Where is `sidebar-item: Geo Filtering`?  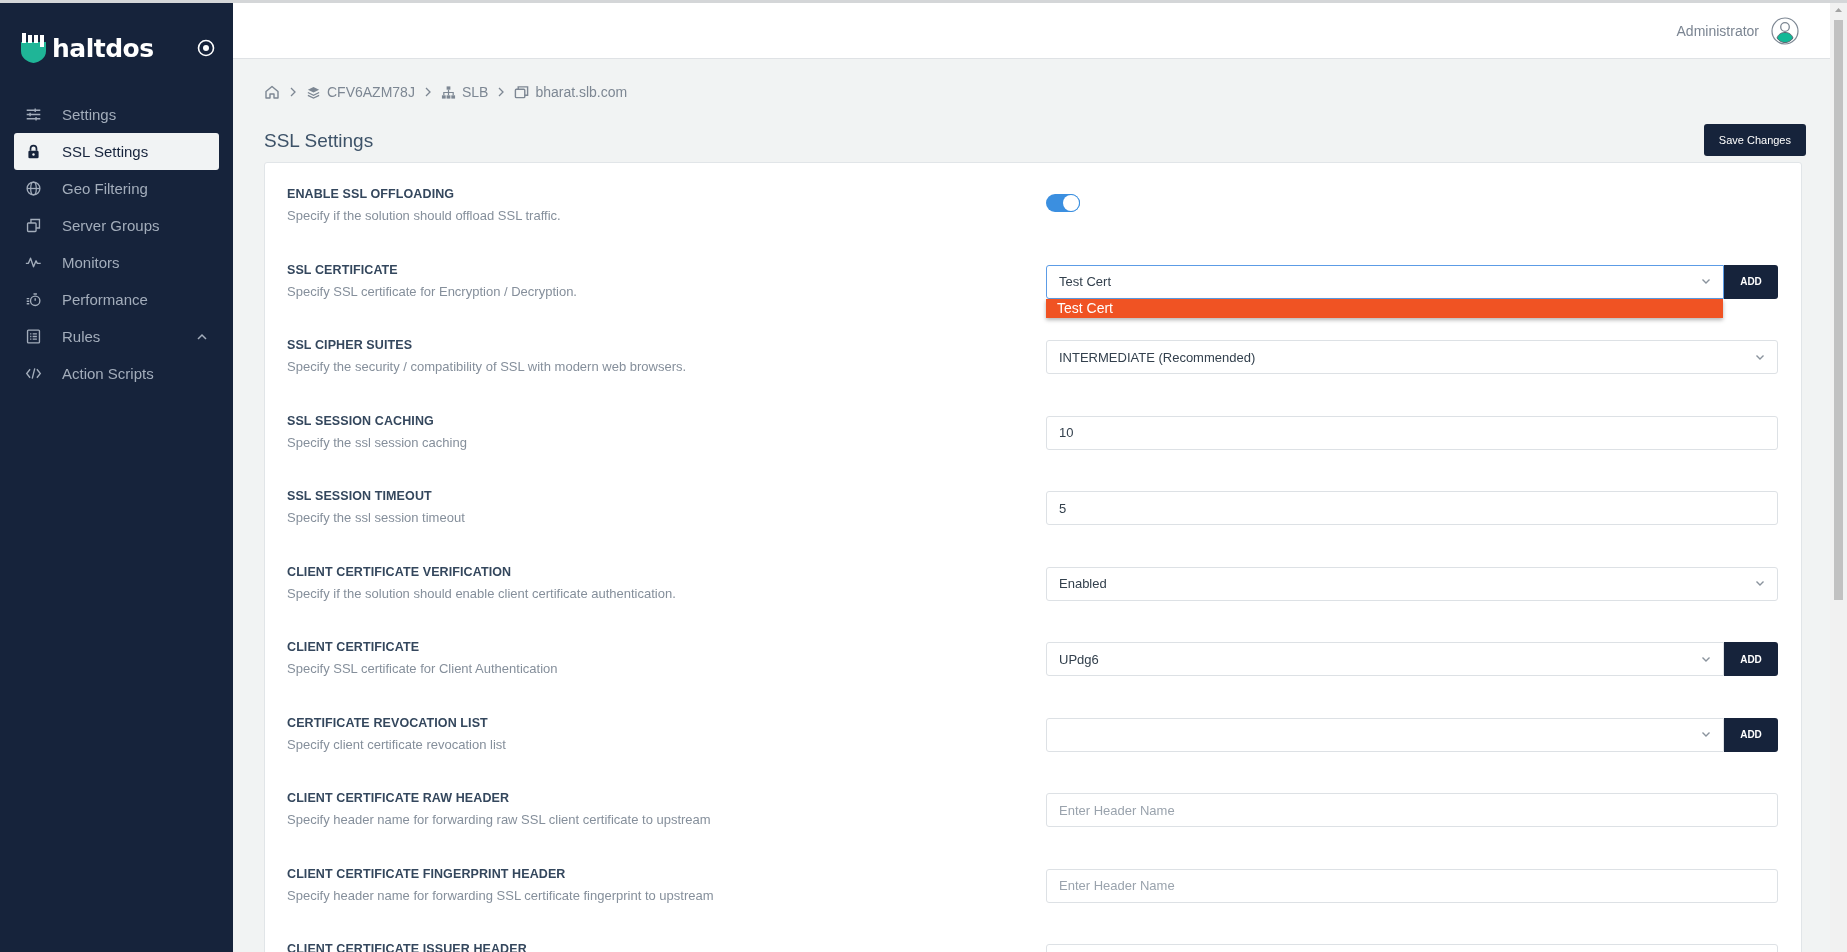
sidebar-item: Geo Filtering is located at coordinates (116, 188).